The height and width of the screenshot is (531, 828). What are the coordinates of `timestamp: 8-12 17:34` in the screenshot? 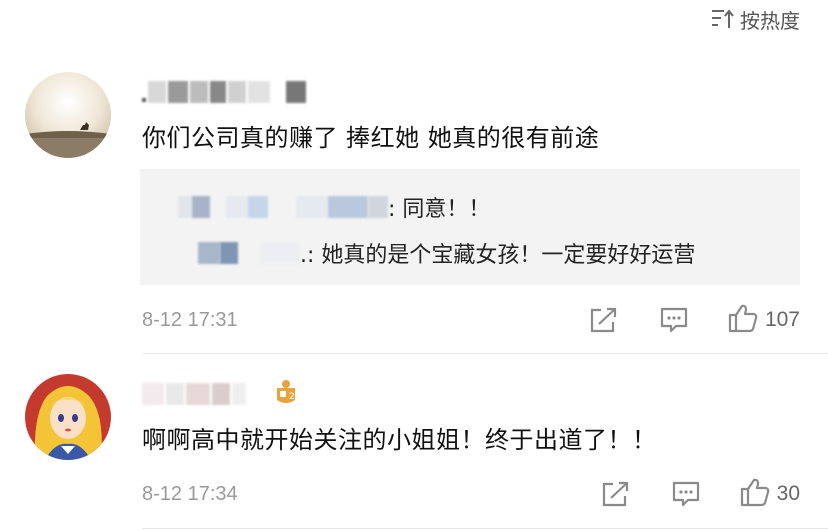 It's located at (190, 493).